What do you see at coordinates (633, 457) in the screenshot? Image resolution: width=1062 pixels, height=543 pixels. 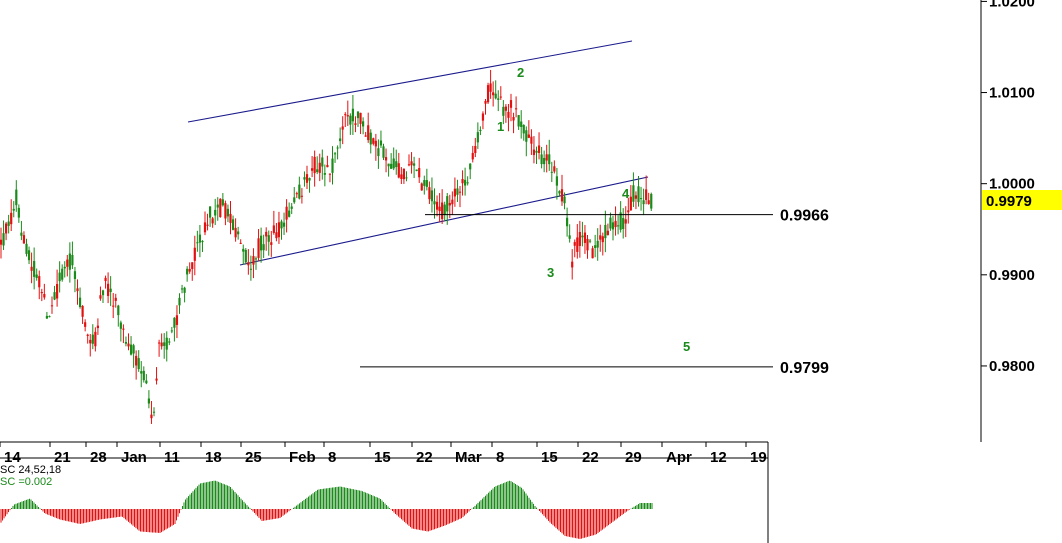 I see `x-tick-label: 29` at bounding box center [633, 457].